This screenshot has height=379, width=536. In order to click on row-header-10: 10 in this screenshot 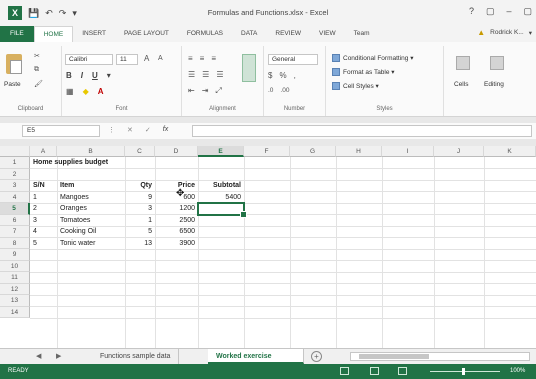, I will do `click(15, 266)`.